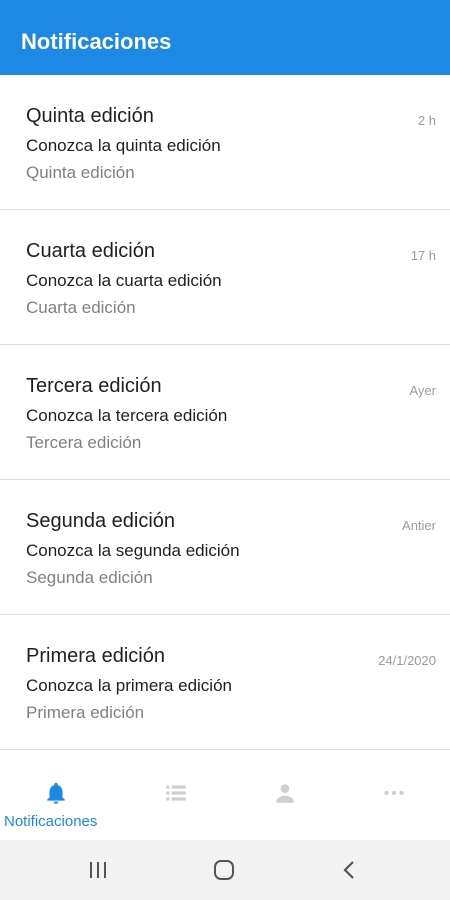 This screenshot has height=900, width=450. Describe the element at coordinates (423, 255) in the screenshot. I see `notification-time: 17 h` at that location.